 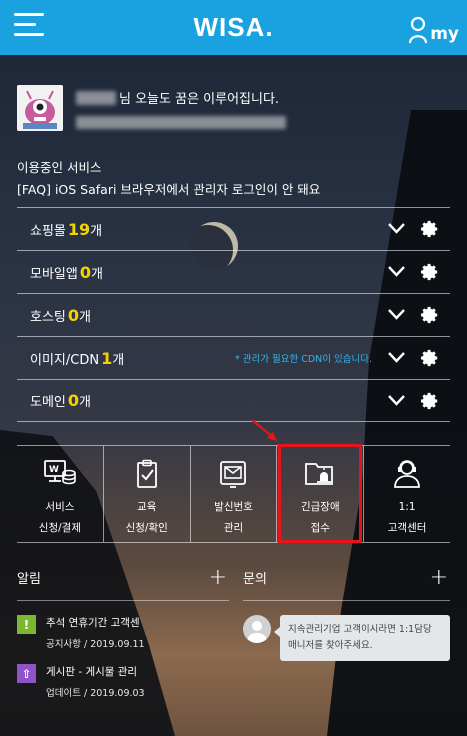 I want to click on monster-avatar-icon, so click(x=40, y=108).